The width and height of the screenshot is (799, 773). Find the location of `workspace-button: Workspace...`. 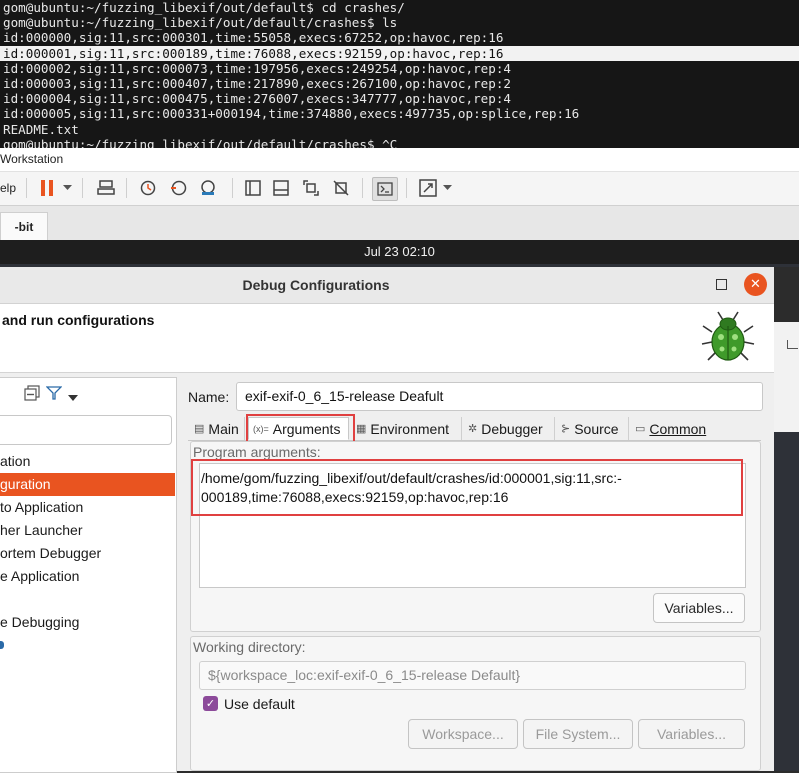

workspace-button: Workspace... is located at coordinates (463, 734).